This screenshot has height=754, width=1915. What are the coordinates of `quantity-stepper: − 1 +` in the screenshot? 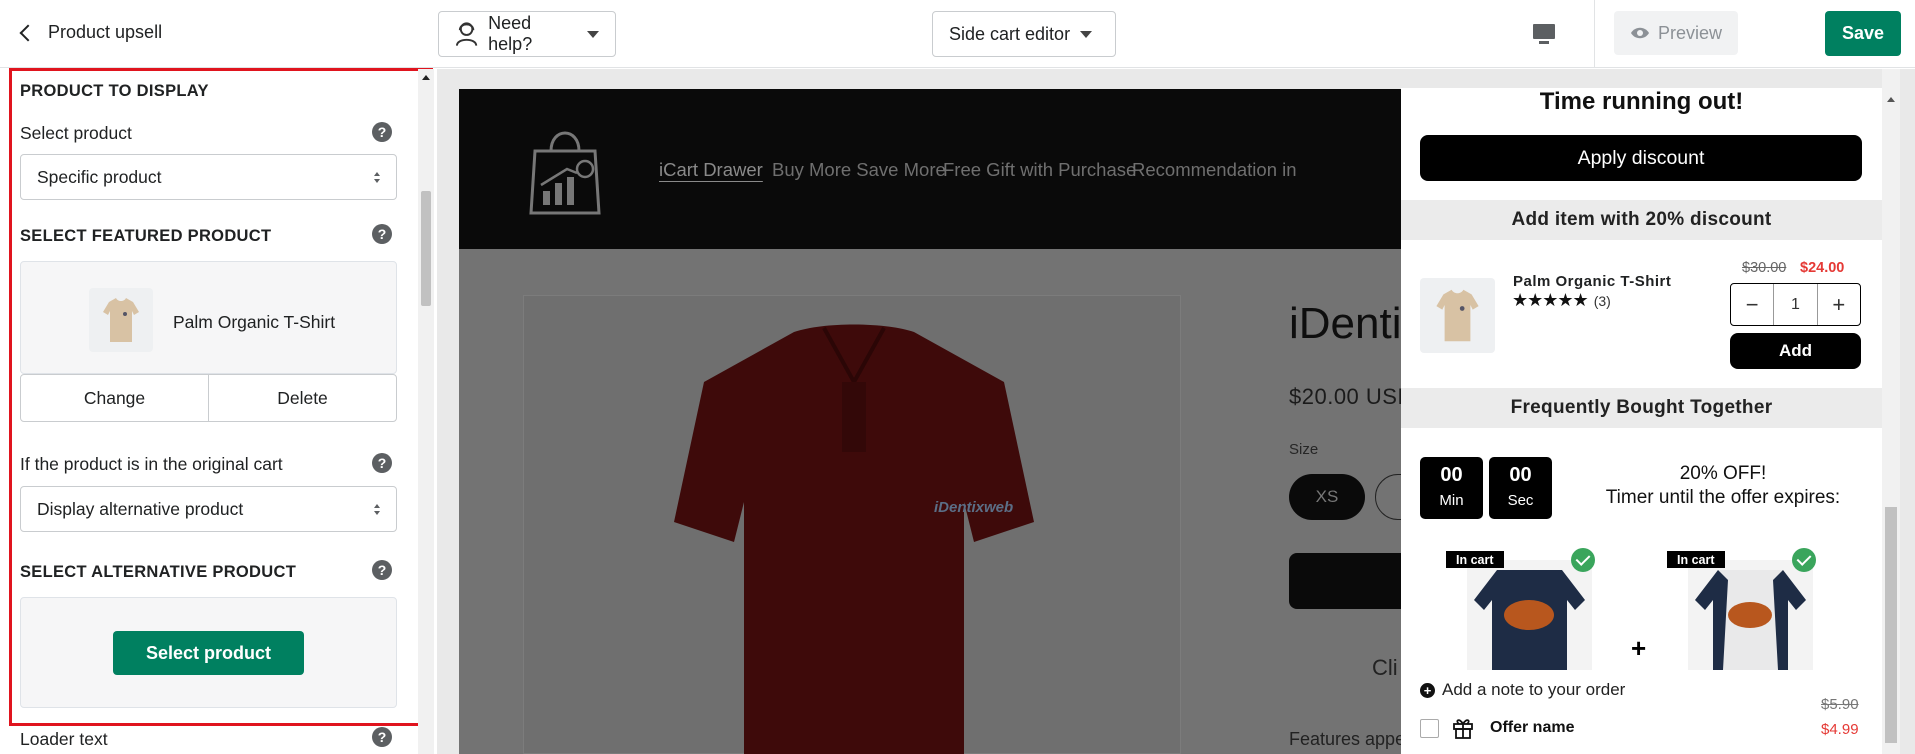 It's located at (1795, 304).